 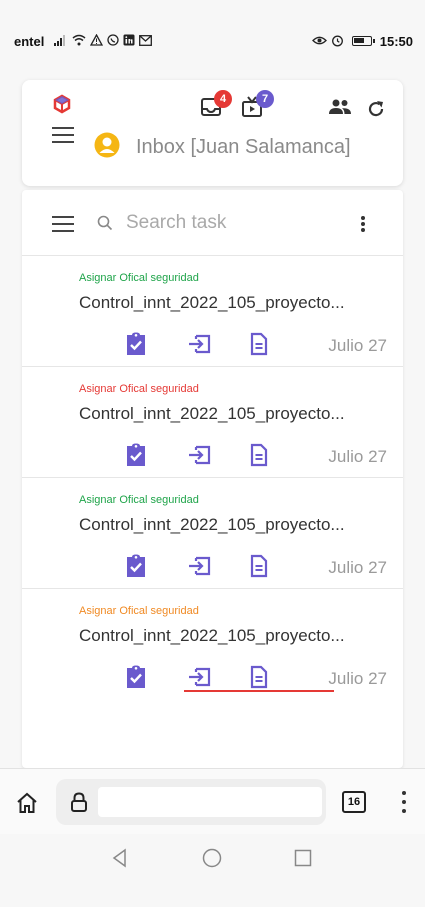 I want to click on status-bar: entel 15:50, so click(x=212, y=41).